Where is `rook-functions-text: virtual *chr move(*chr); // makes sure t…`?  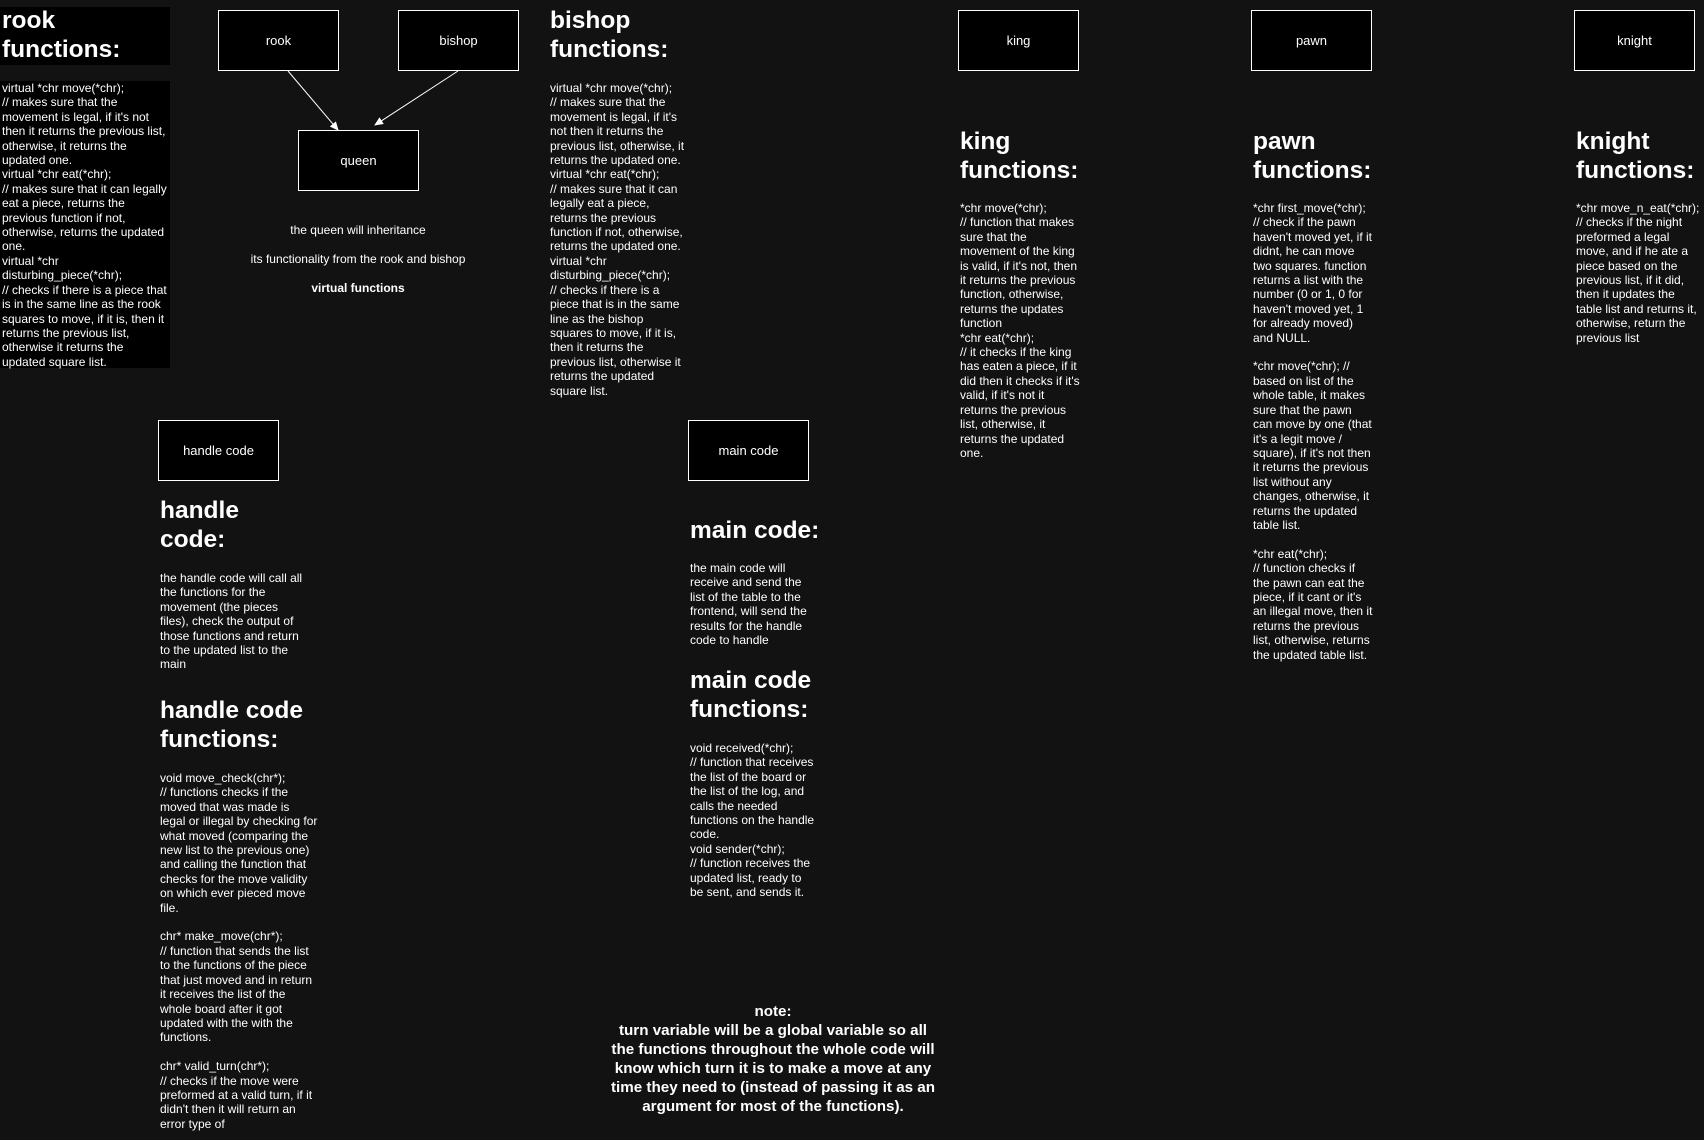
rook-functions-text: virtual *chr move(*chr); // makes sure t… is located at coordinates (84, 225).